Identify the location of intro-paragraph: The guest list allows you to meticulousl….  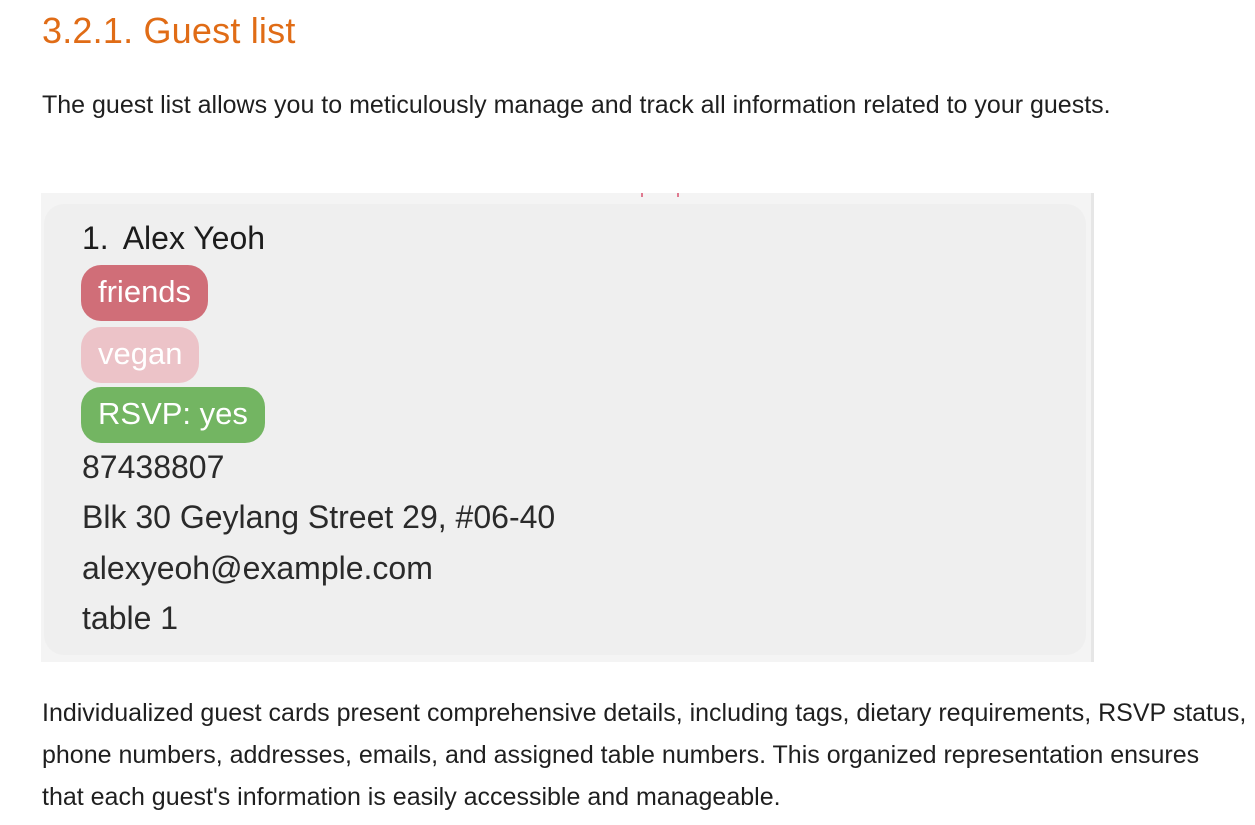
(576, 105).